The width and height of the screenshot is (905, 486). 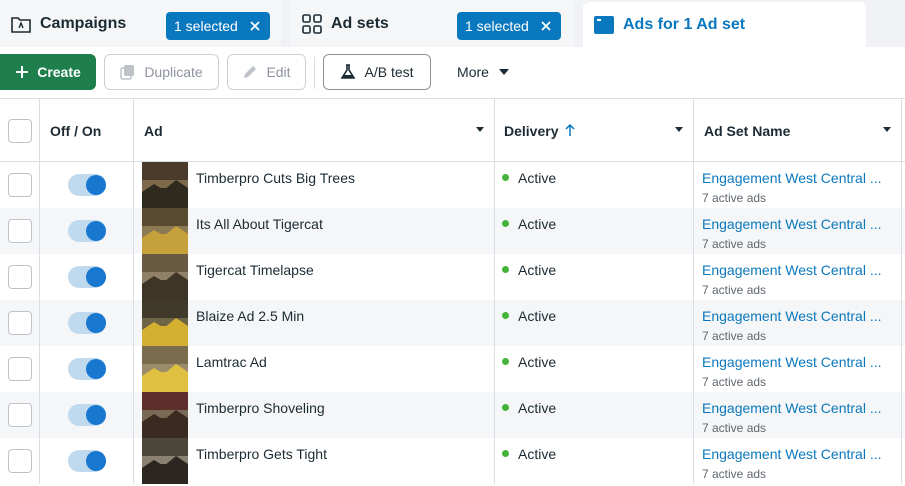 What do you see at coordinates (260, 408) in the screenshot?
I see `ad-name: Timberpro Shoveling` at bounding box center [260, 408].